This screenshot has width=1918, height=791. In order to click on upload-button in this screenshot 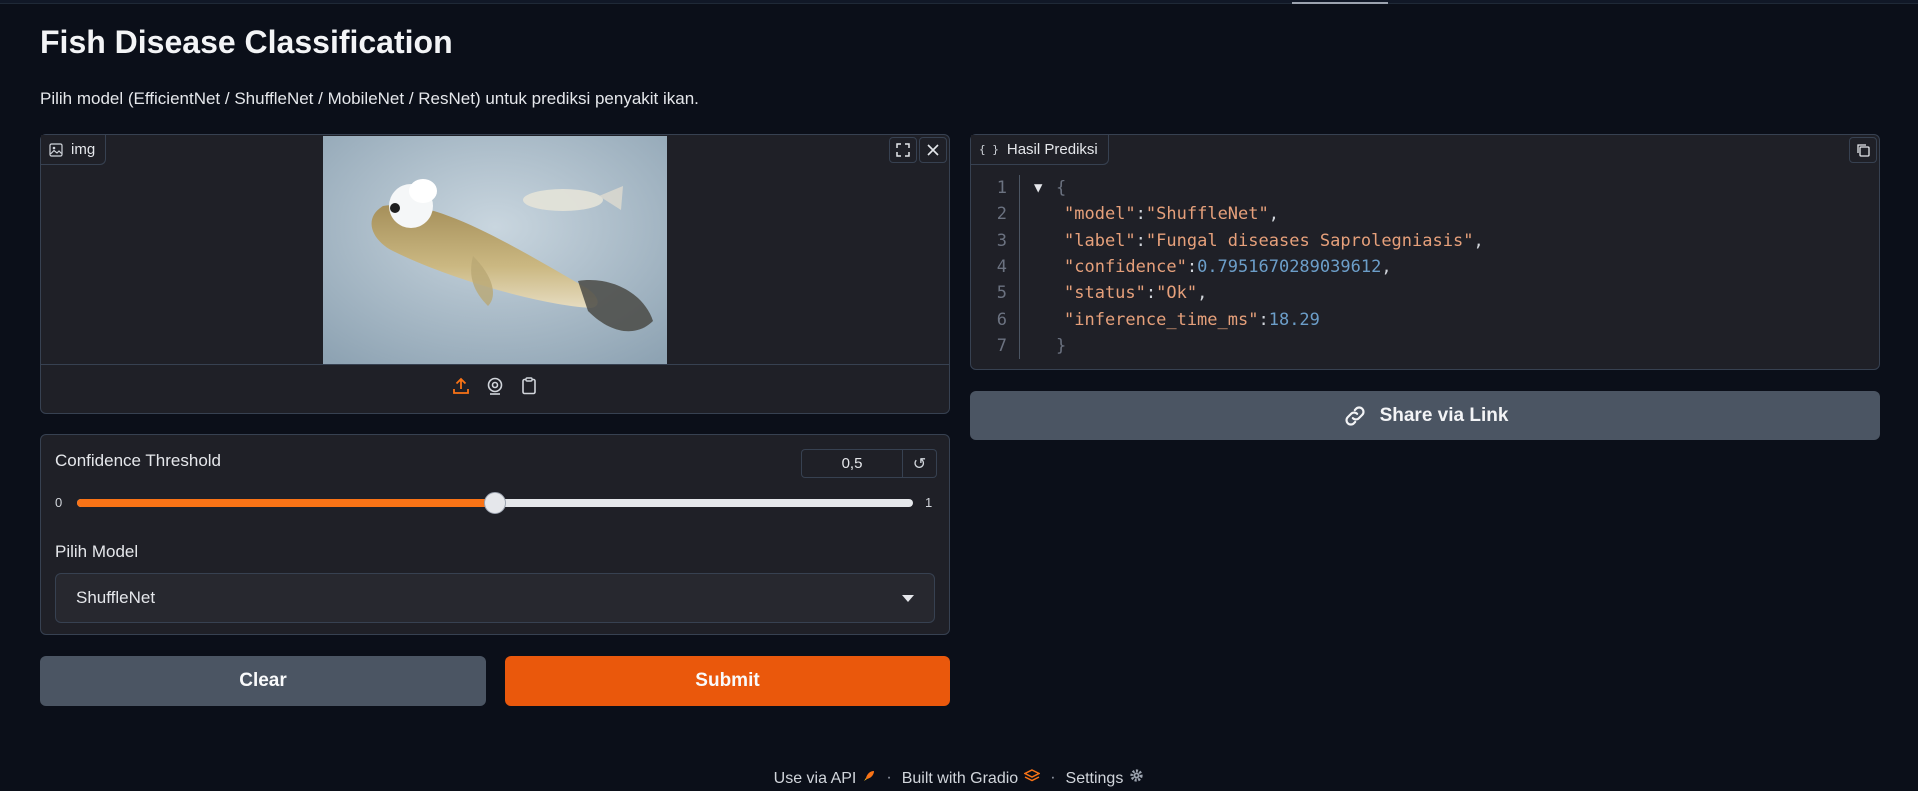, I will do `click(461, 386)`.